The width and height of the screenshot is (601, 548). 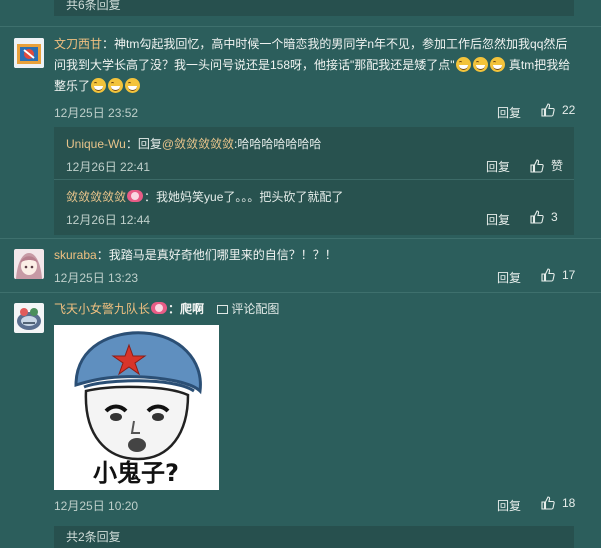 I want to click on like-button: 3, so click(x=544, y=217).